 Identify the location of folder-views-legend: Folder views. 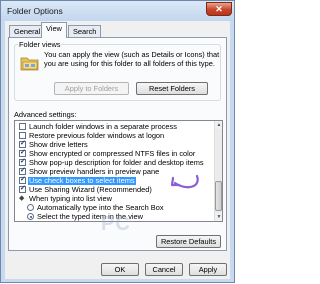
(40, 44).